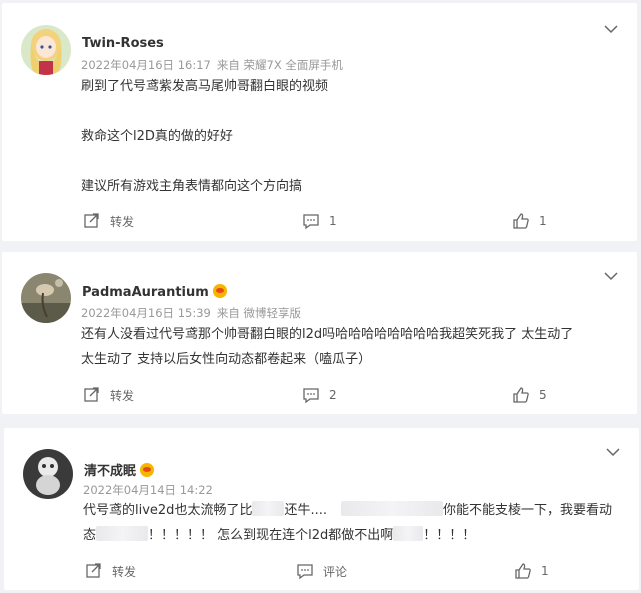 The image size is (641, 593). I want to click on comment-button: 评论, so click(321, 571).